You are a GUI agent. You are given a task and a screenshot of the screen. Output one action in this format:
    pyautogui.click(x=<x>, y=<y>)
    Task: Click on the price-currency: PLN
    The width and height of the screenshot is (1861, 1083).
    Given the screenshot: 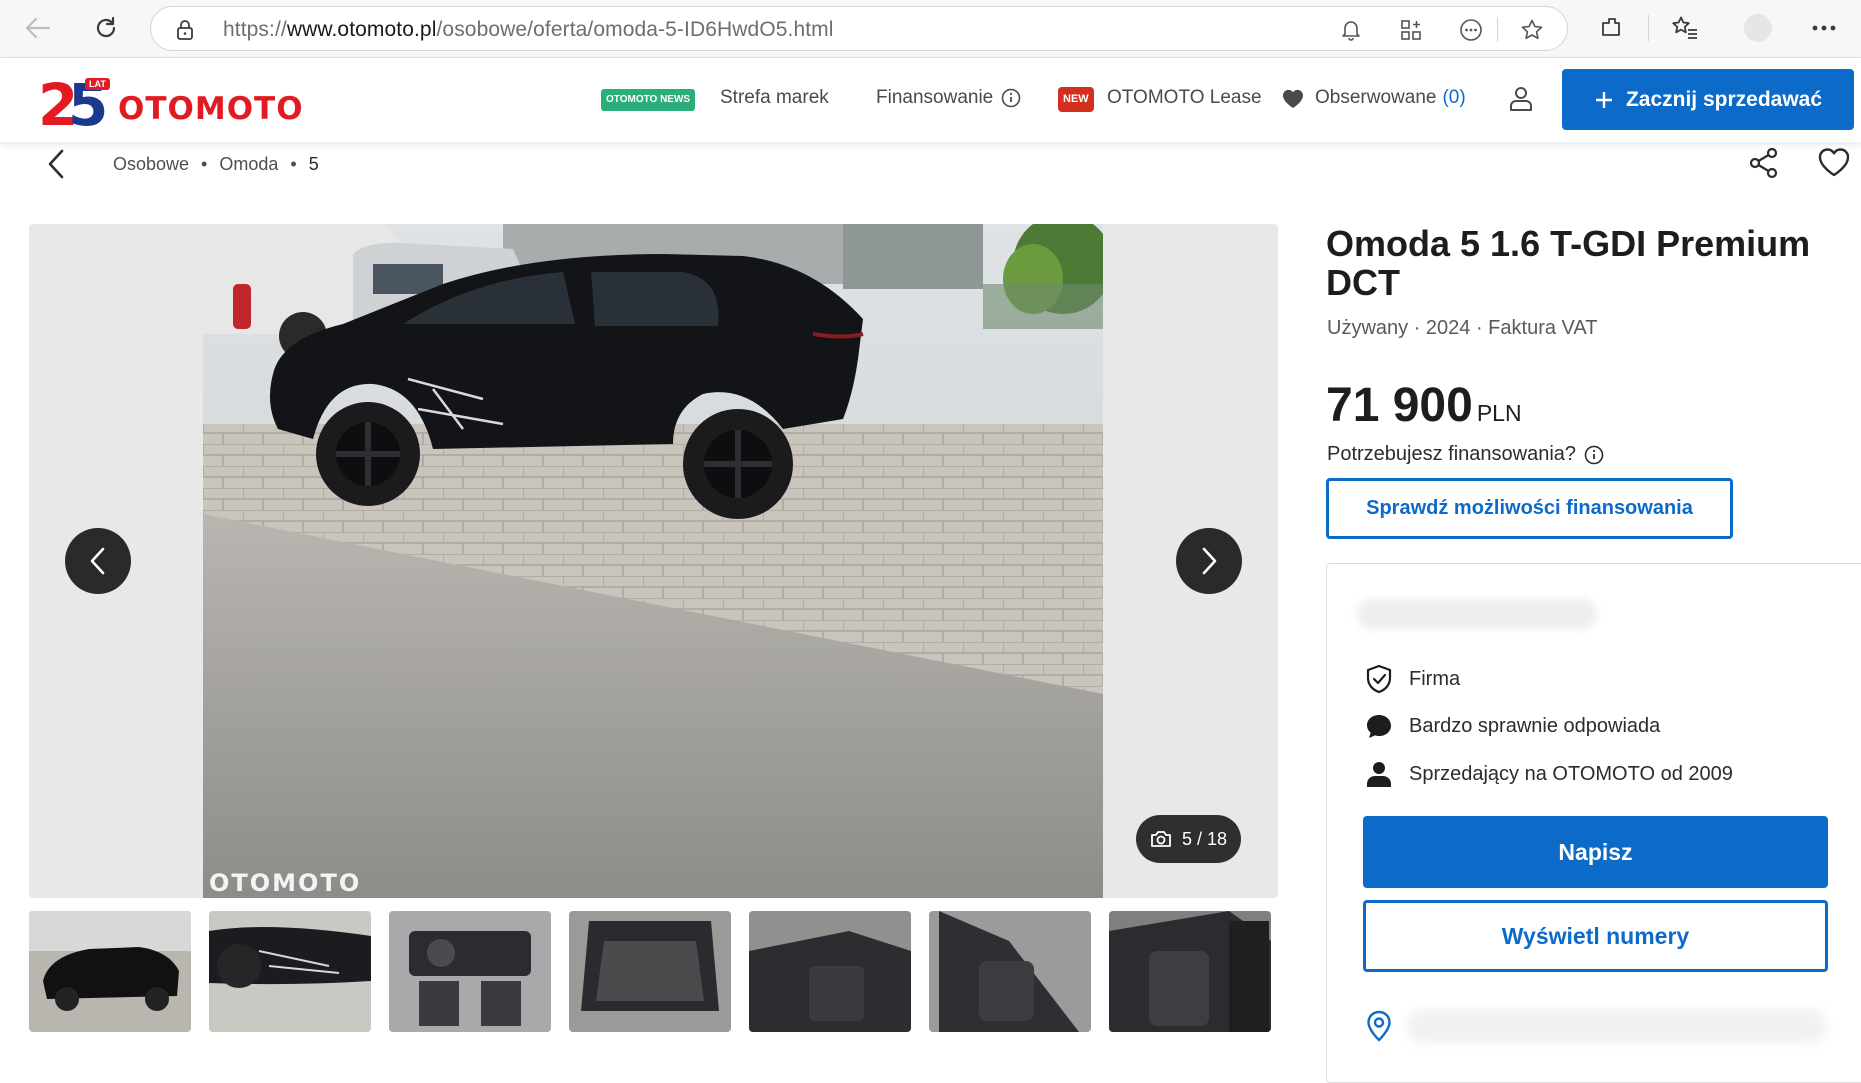 What is the action you would take?
    pyautogui.click(x=1499, y=413)
    